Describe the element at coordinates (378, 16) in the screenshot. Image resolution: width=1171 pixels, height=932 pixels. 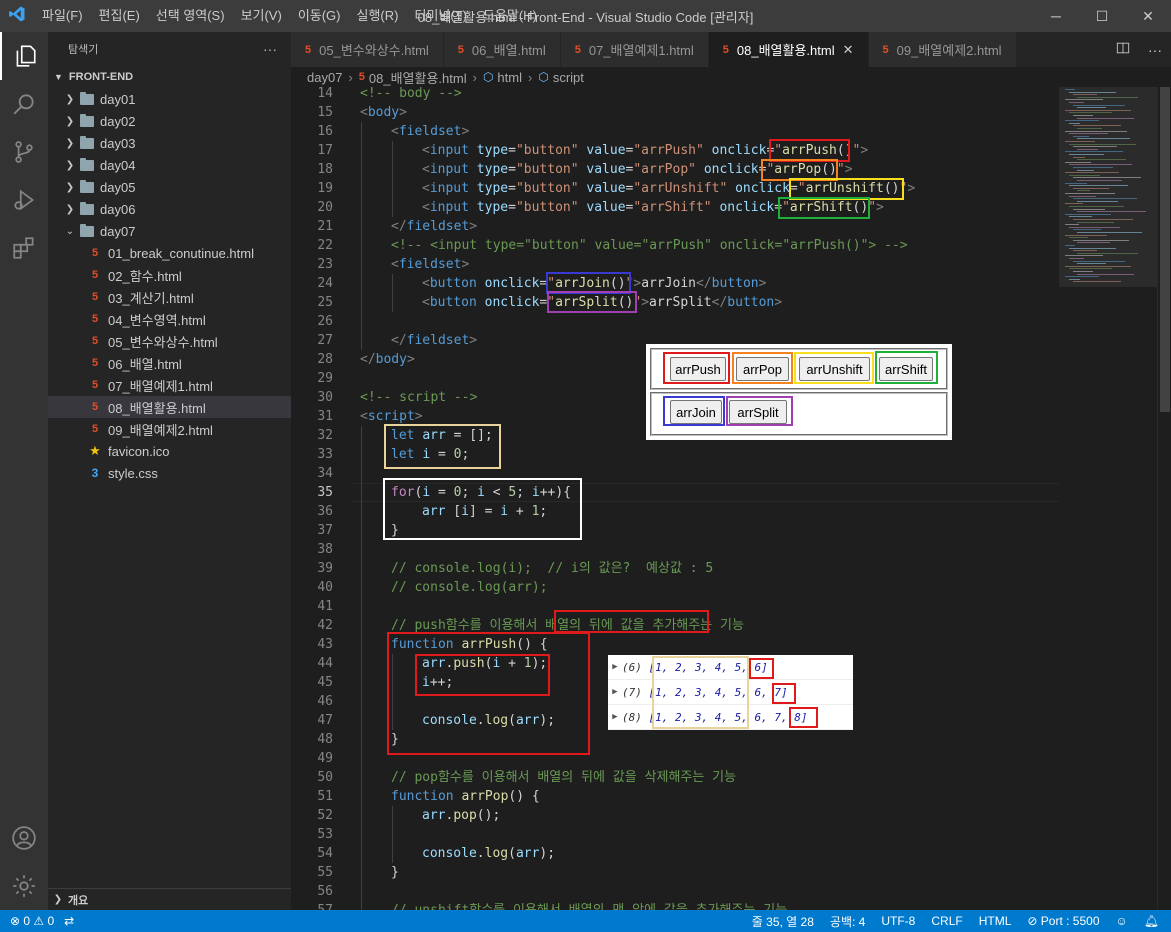
I see `menu-run: 실행(R)` at that location.